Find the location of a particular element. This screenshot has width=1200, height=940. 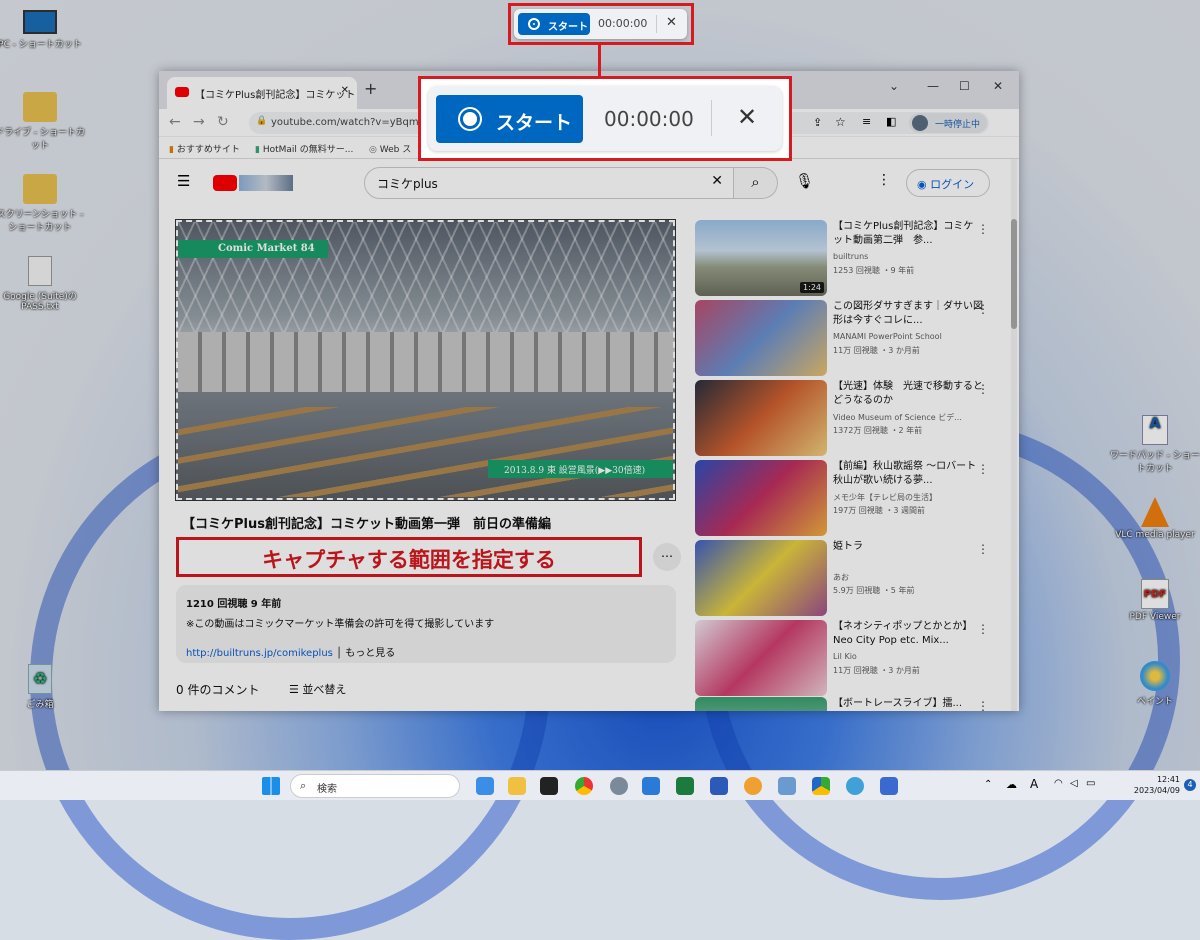

menu-icon: ☰ is located at coordinates (183, 181).